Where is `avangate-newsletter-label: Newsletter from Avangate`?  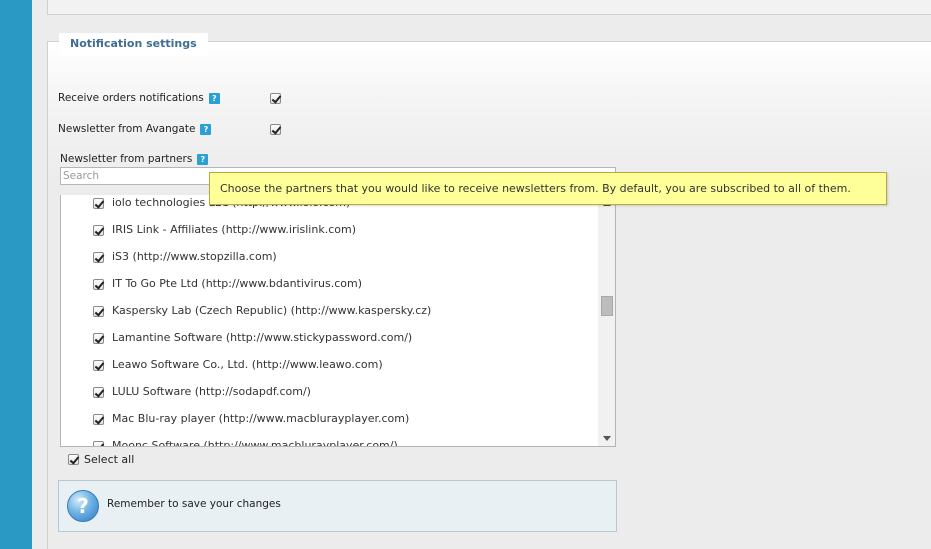
avangate-newsletter-label: Newsletter from Avangate is located at coordinates (127, 129).